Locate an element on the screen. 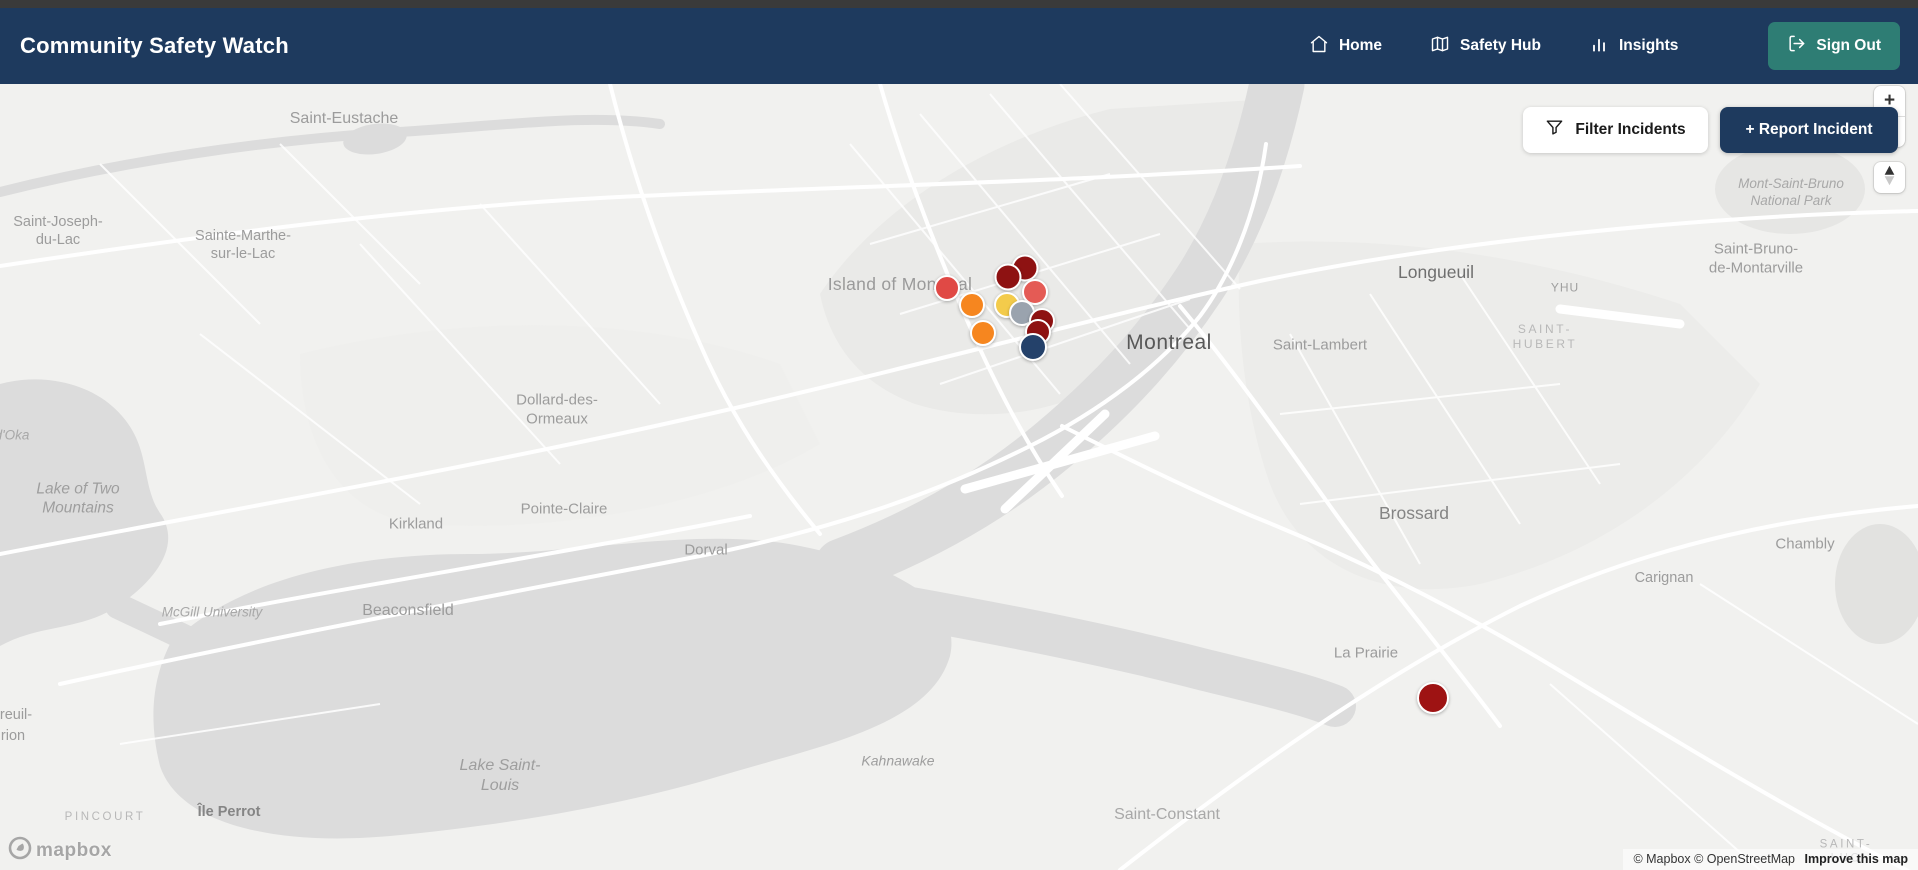  nav-item-label: Insights is located at coordinates (1649, 45).